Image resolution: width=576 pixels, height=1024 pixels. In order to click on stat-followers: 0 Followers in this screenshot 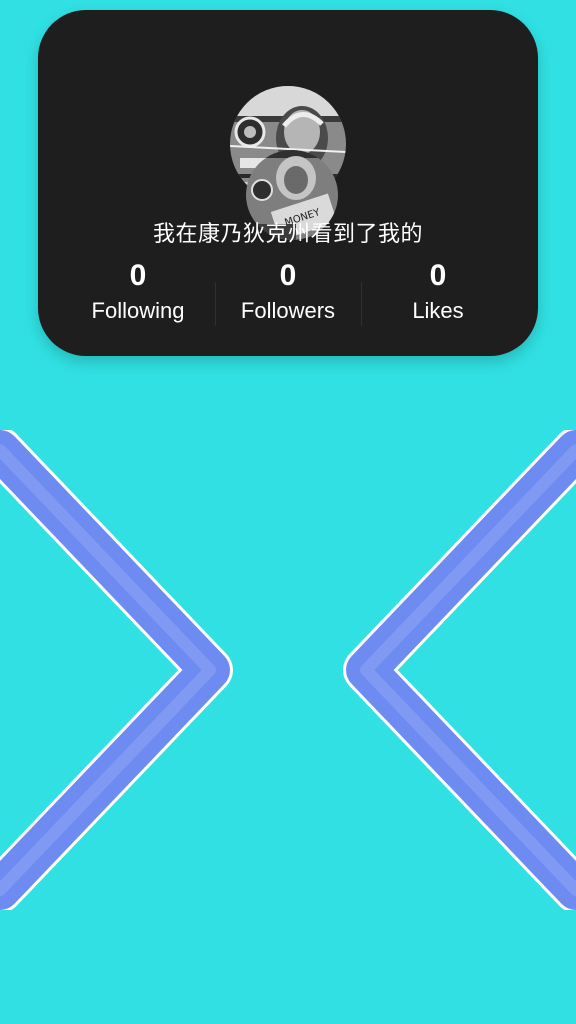, I will do `click(288, 292)`.